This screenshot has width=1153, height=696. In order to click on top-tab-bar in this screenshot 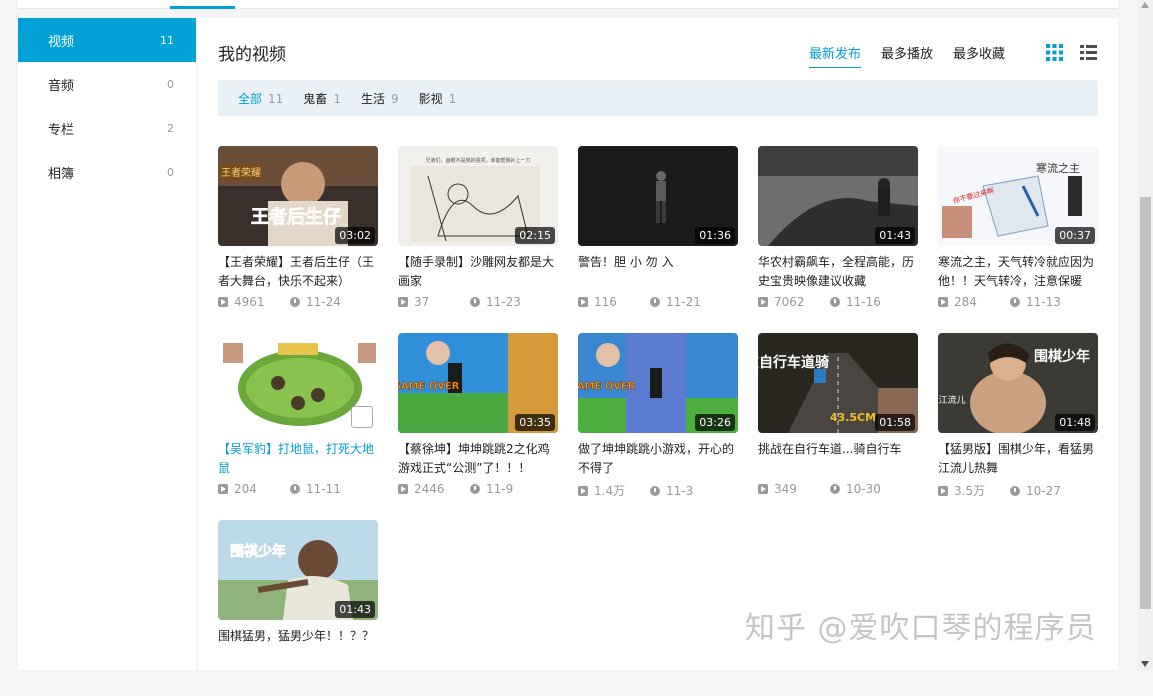, I will do `click(568, 4)`.